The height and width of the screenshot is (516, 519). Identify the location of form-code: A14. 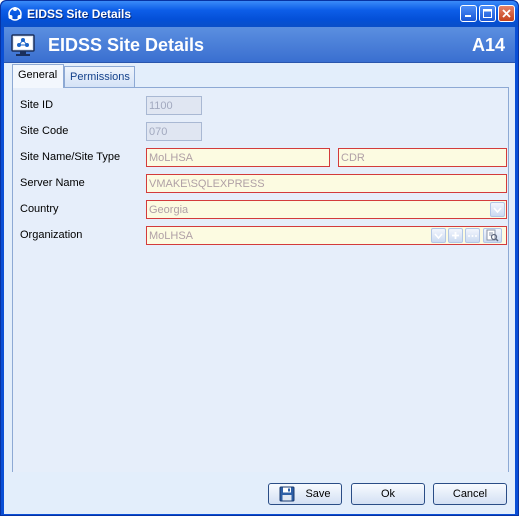
(488, 45).